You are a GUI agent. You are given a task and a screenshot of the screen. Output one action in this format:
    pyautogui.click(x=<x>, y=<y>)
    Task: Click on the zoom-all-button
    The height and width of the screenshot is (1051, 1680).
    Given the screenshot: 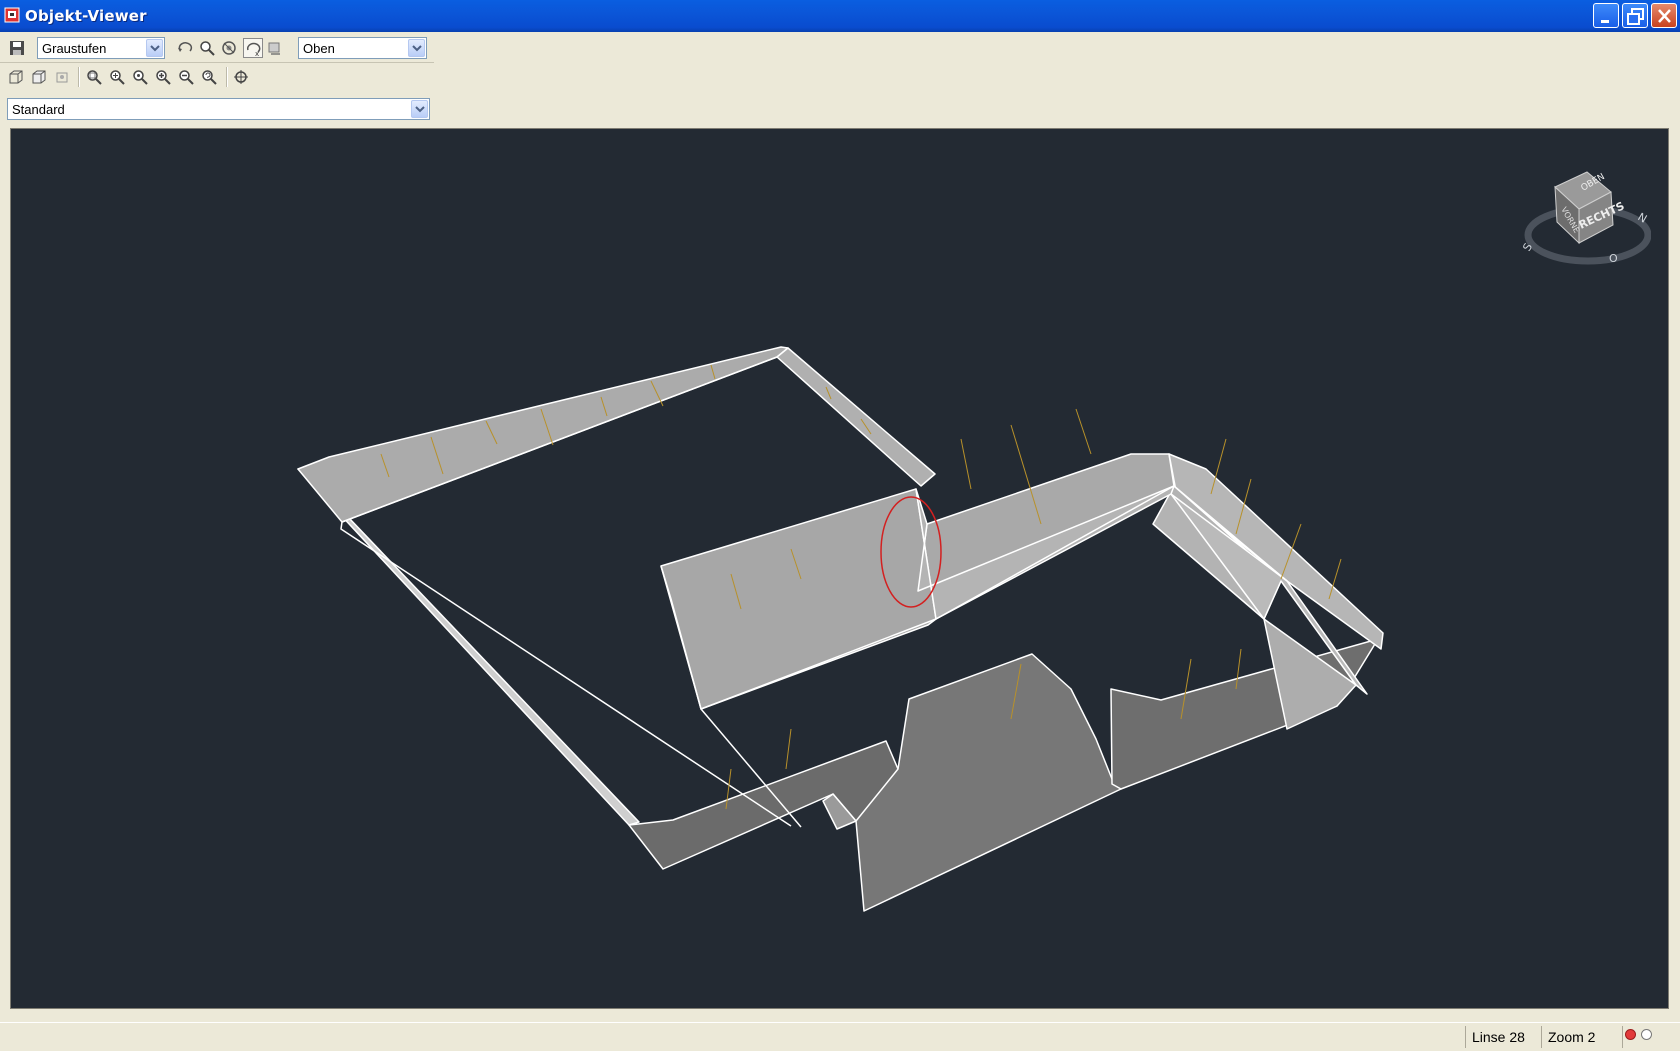 What is the action you would take?
    pyautogui.click(x=140, y=77)
    